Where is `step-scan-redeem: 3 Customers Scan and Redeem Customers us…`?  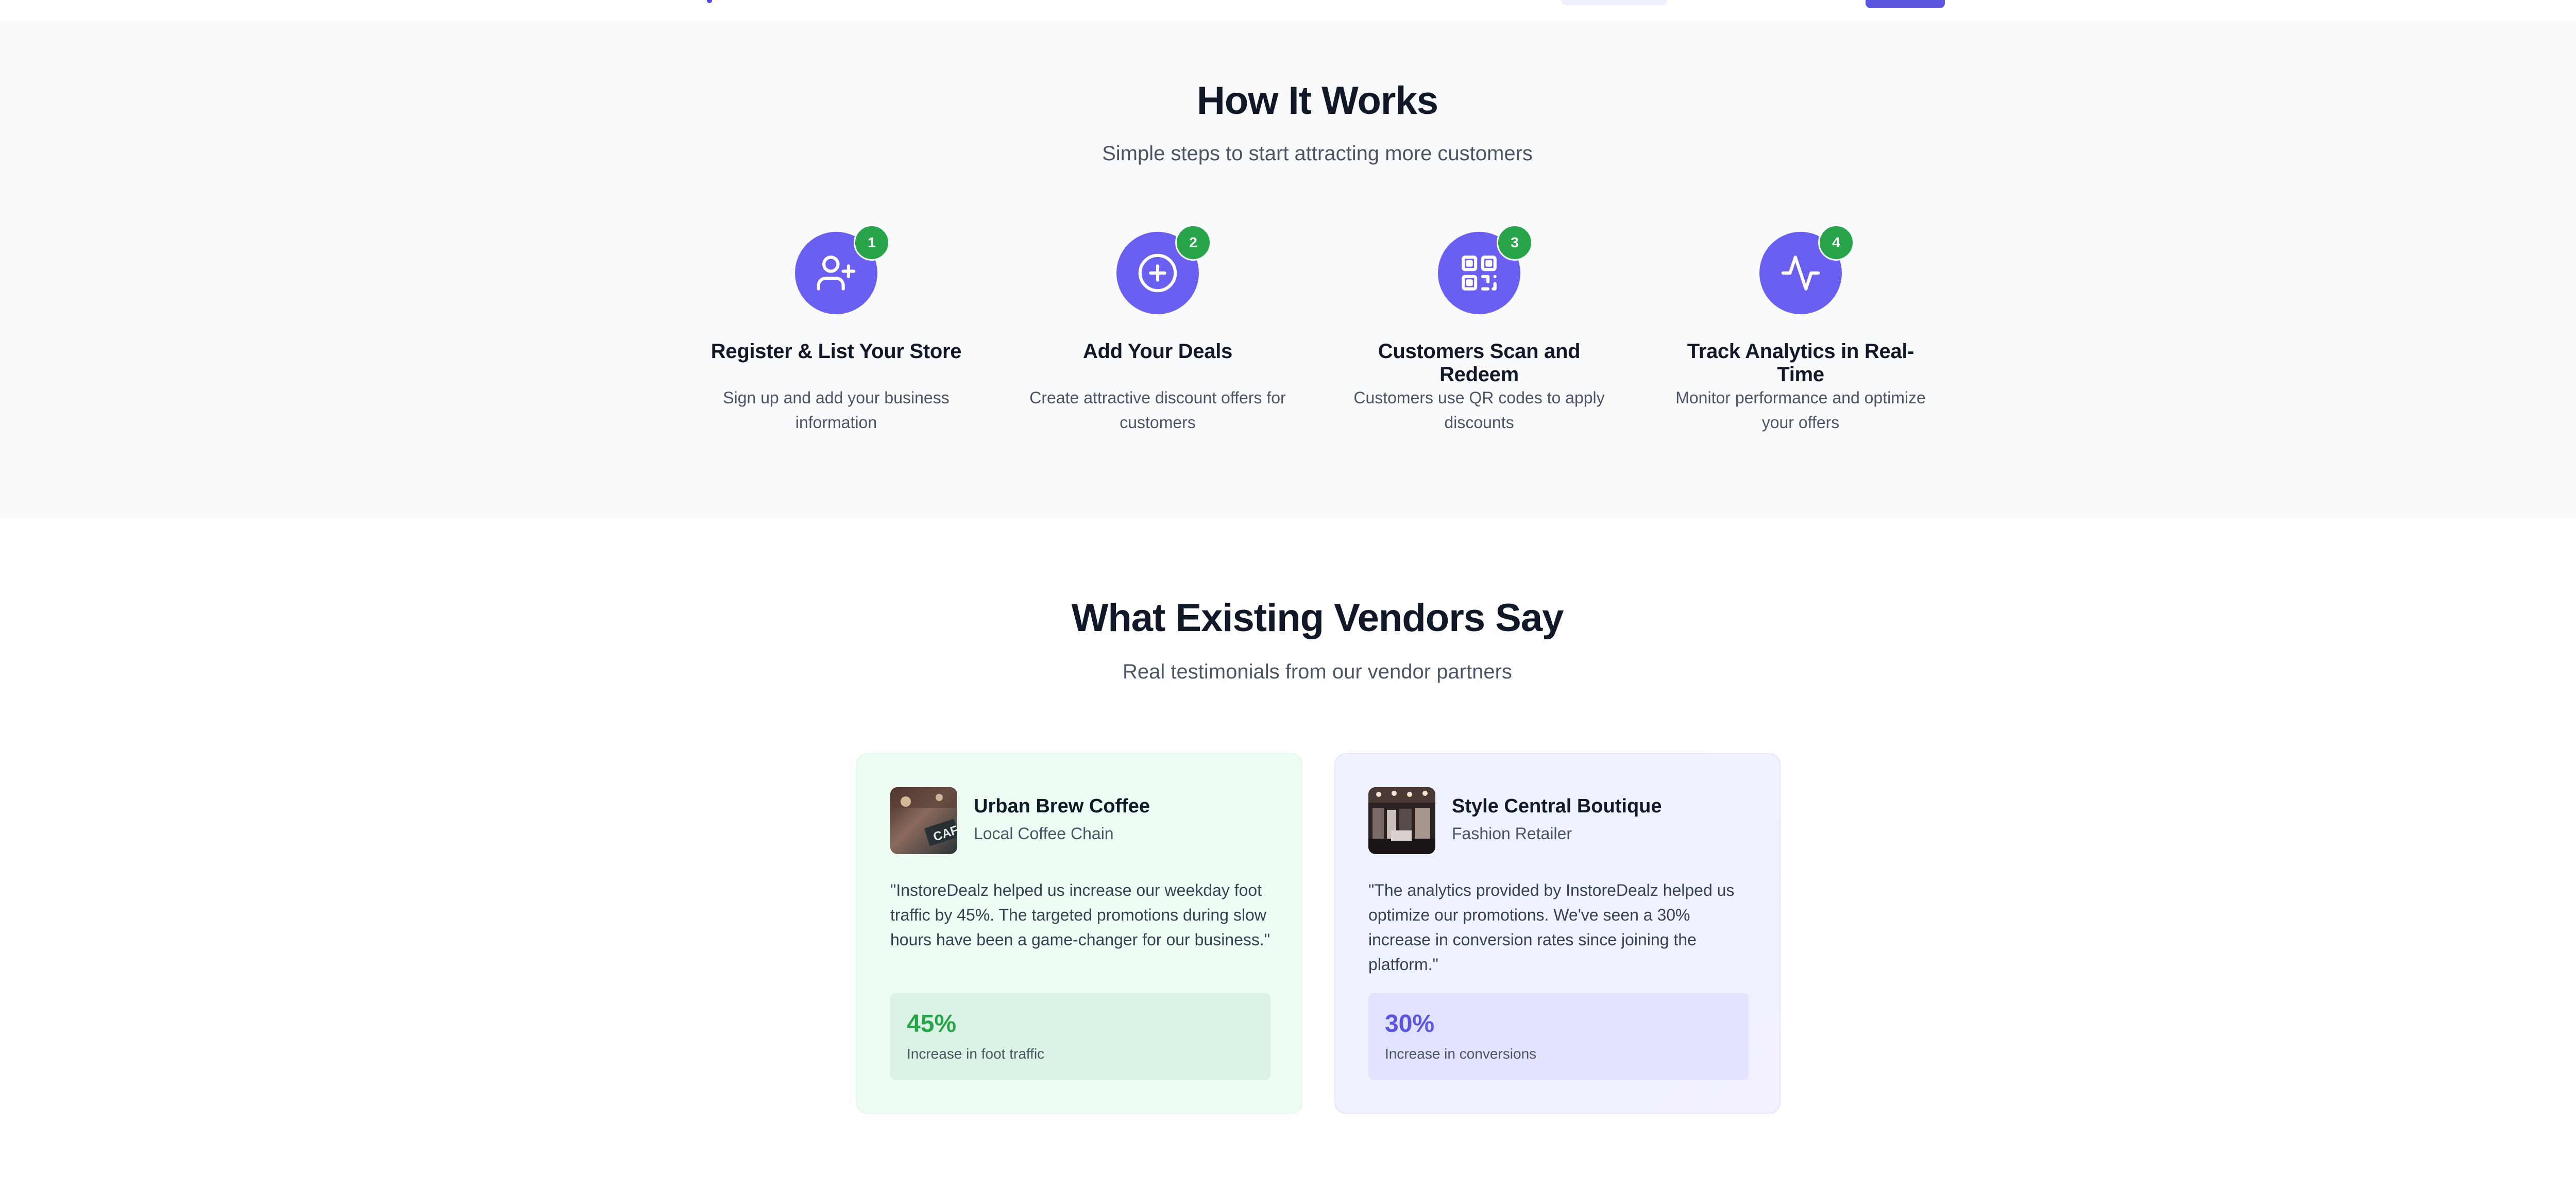 step-scan-redeem: 3 Customers Scan and Redeem Customers us… is located at coordinates (1479, 347).